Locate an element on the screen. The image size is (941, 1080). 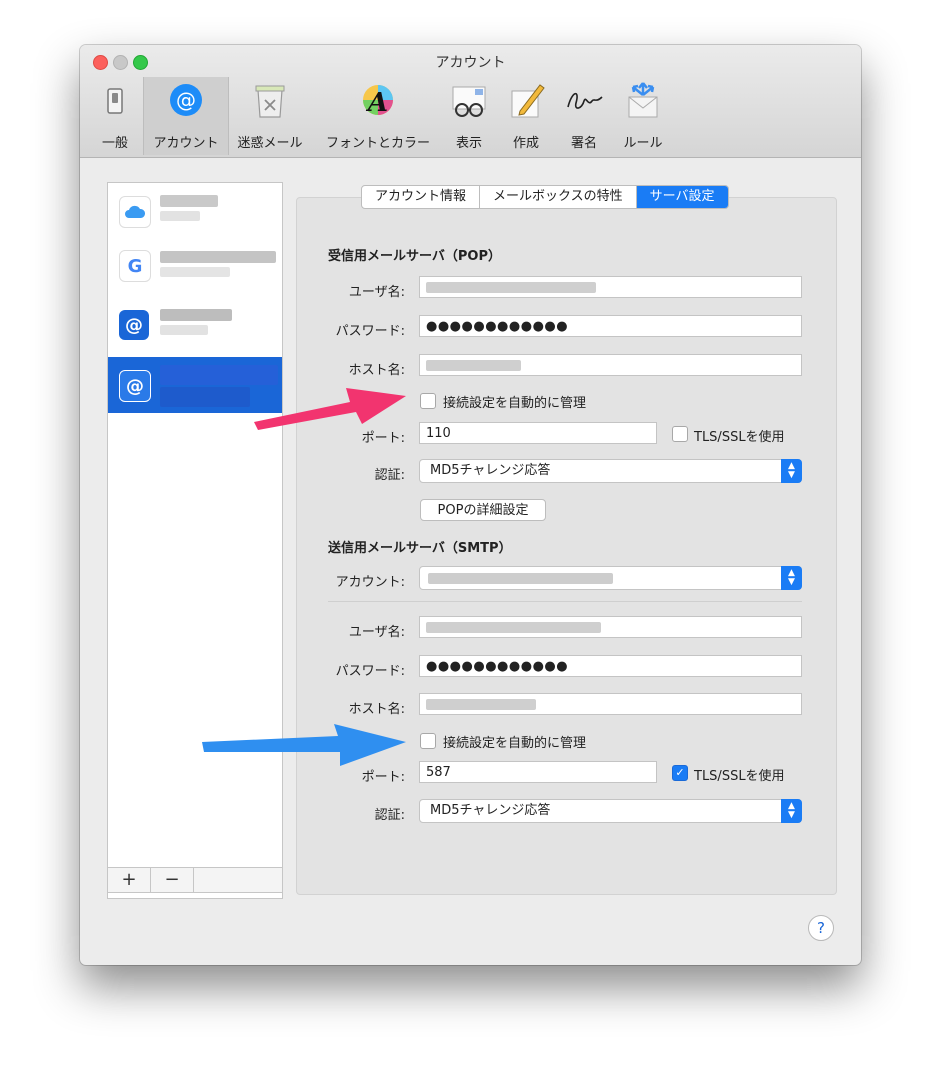
outgoing-username-field is located at coordinates (610, 627).